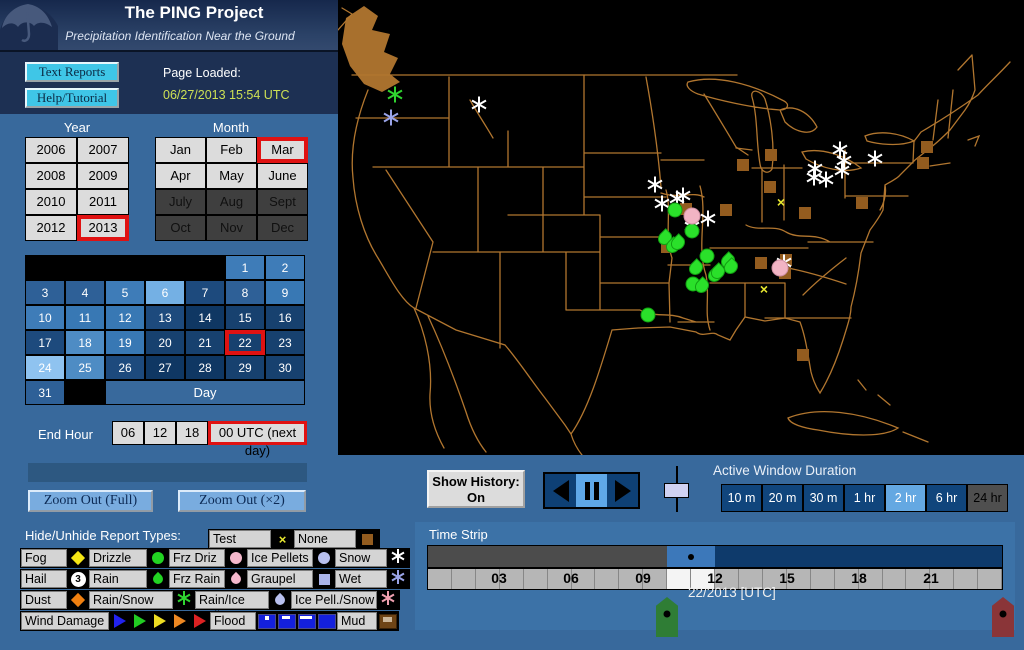 Image resolution: width=1024 pixels, height=650 pixels. Describe the element at coordinates (180, 150) in the screenshot. I see `month-jan: Jan` at that location.